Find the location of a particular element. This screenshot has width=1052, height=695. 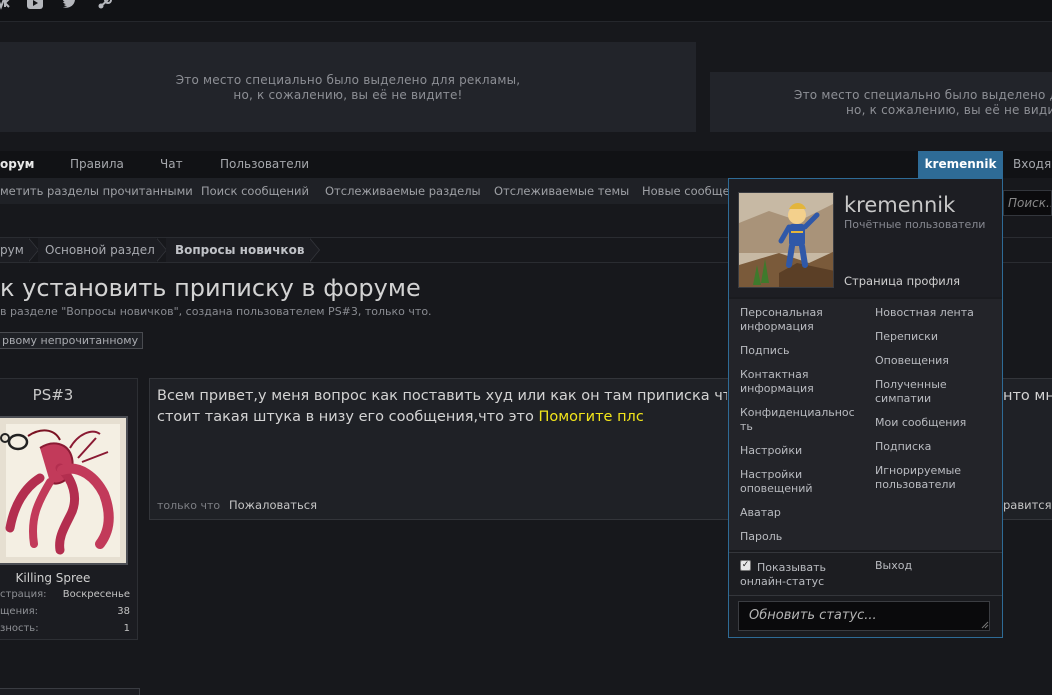

menu-label: Подписка is located at coordinates (903, 446).